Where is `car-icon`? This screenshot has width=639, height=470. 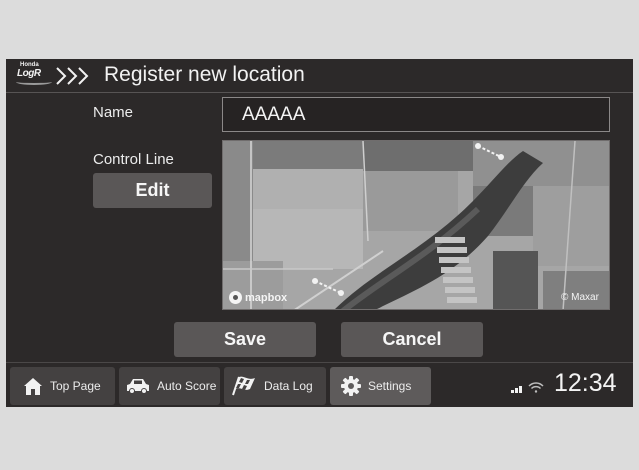 car-icon is located at coordinates (138, 386).